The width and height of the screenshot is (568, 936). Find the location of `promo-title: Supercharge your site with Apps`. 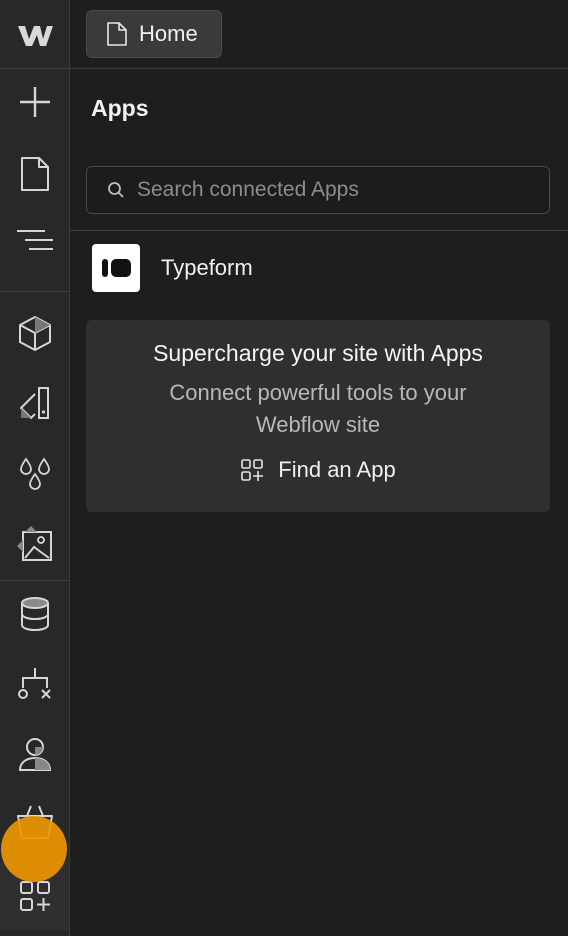

promo-title: Supercharge your site with Apps is located at coordinates (318, 353).